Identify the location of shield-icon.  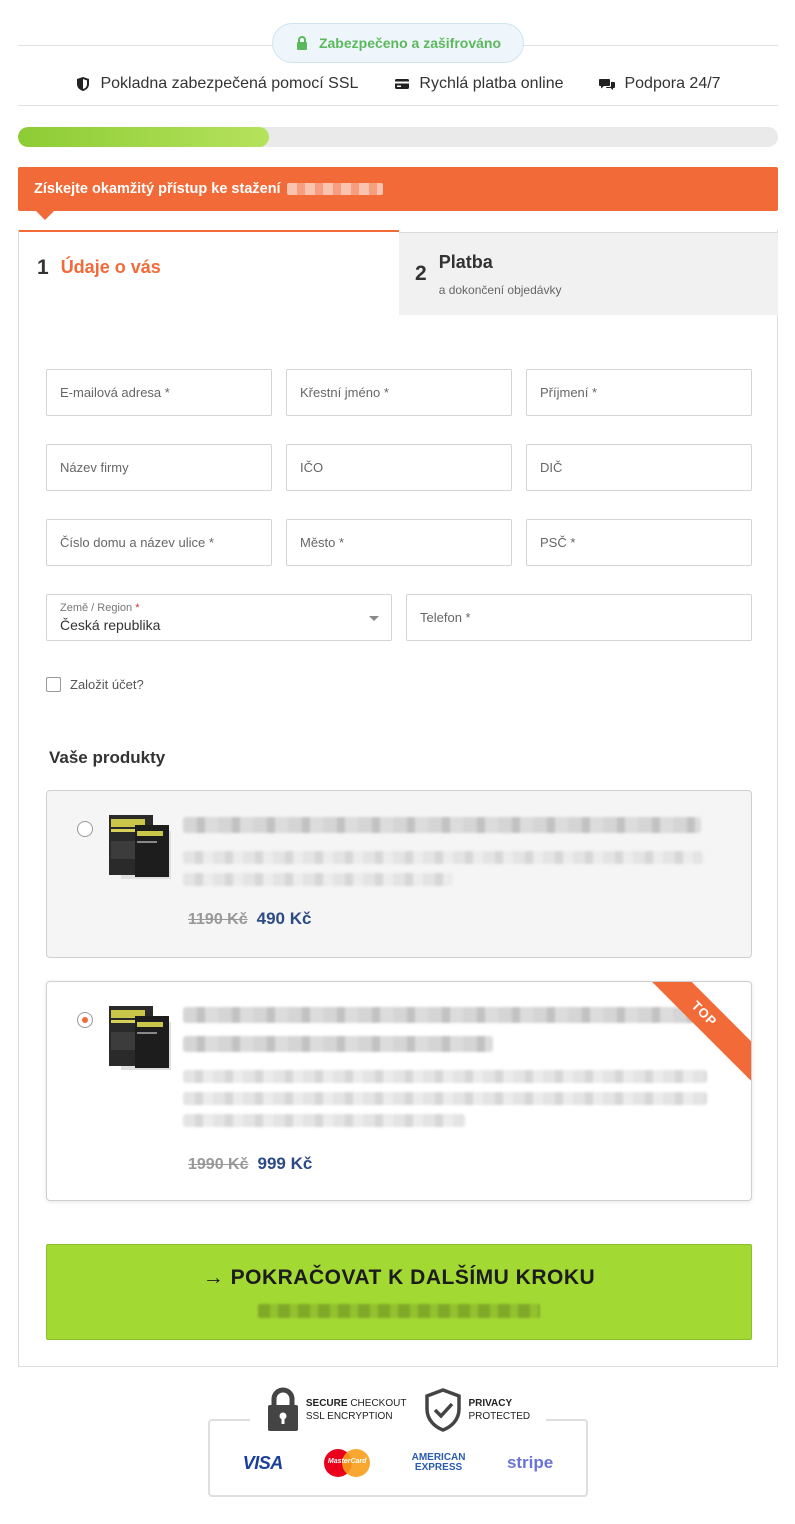
(83, 83).